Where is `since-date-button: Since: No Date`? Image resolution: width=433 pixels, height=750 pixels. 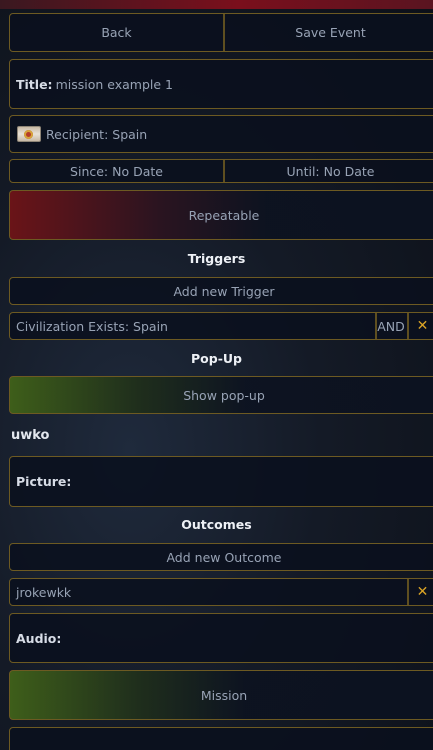 since-date-button: Since: No Date is located at coordinates (116, 171).